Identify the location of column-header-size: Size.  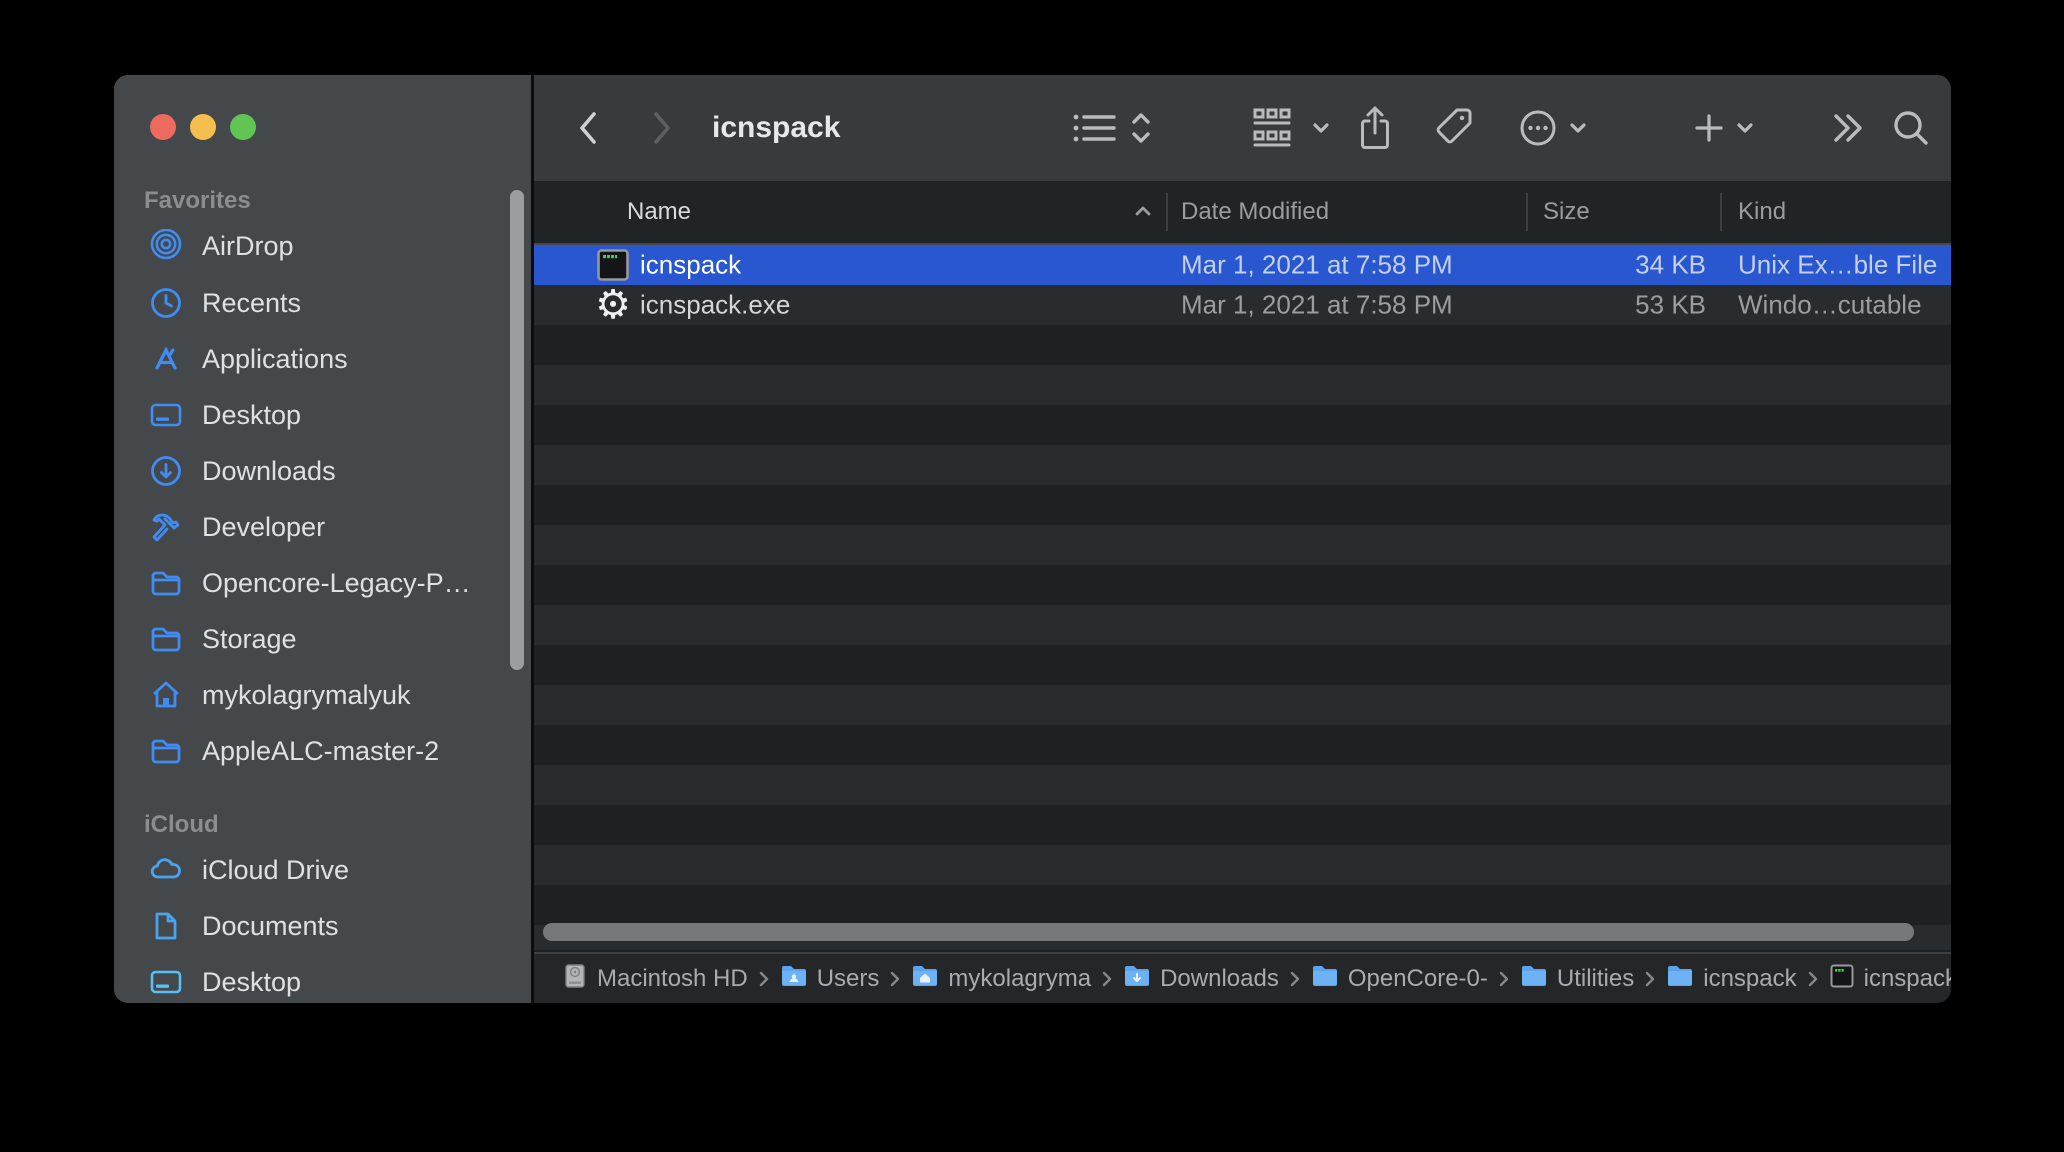
(1566, 212).